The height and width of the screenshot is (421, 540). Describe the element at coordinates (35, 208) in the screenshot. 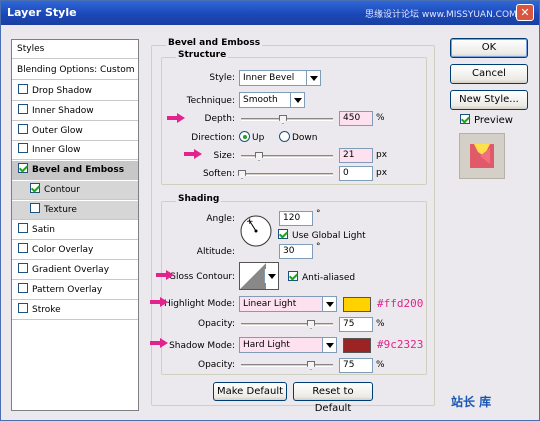

I see `texture-checkbox` at that location.